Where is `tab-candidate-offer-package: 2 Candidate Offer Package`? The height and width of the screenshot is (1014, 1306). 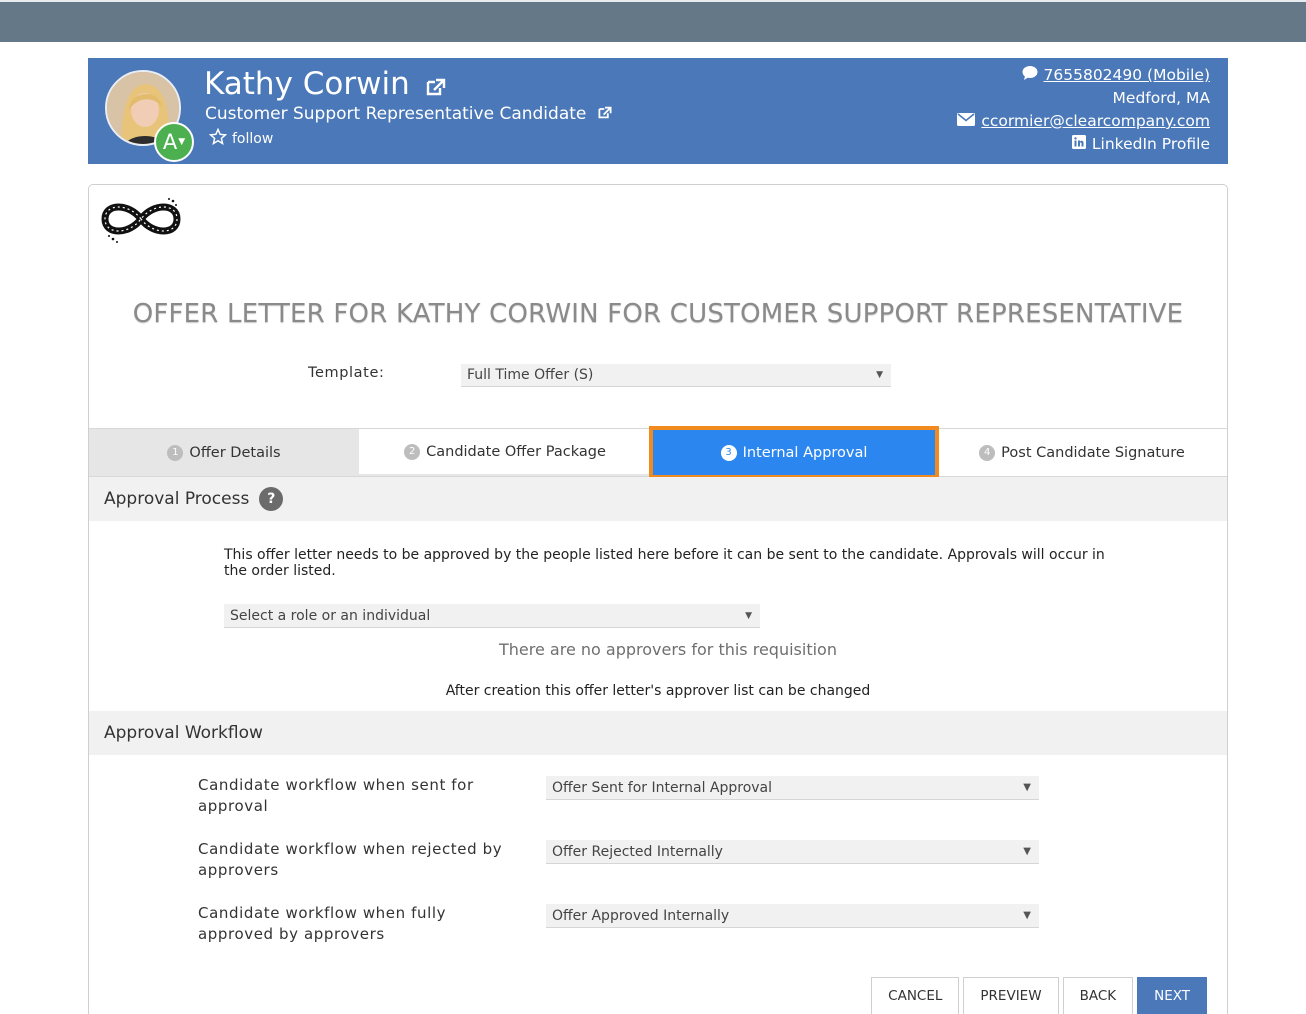 tab-candidate-offer-package: 2 Candidate Offer Package is located at coordinates (505, 452).